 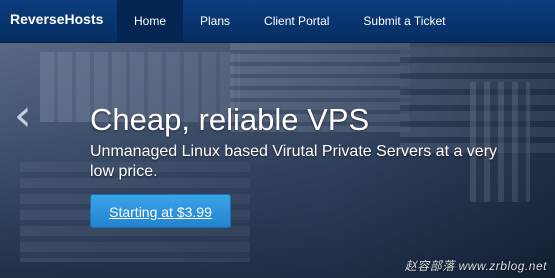 I want to click on pricing-cta-button: Starting at $3.99, so click(x=160, y=211).